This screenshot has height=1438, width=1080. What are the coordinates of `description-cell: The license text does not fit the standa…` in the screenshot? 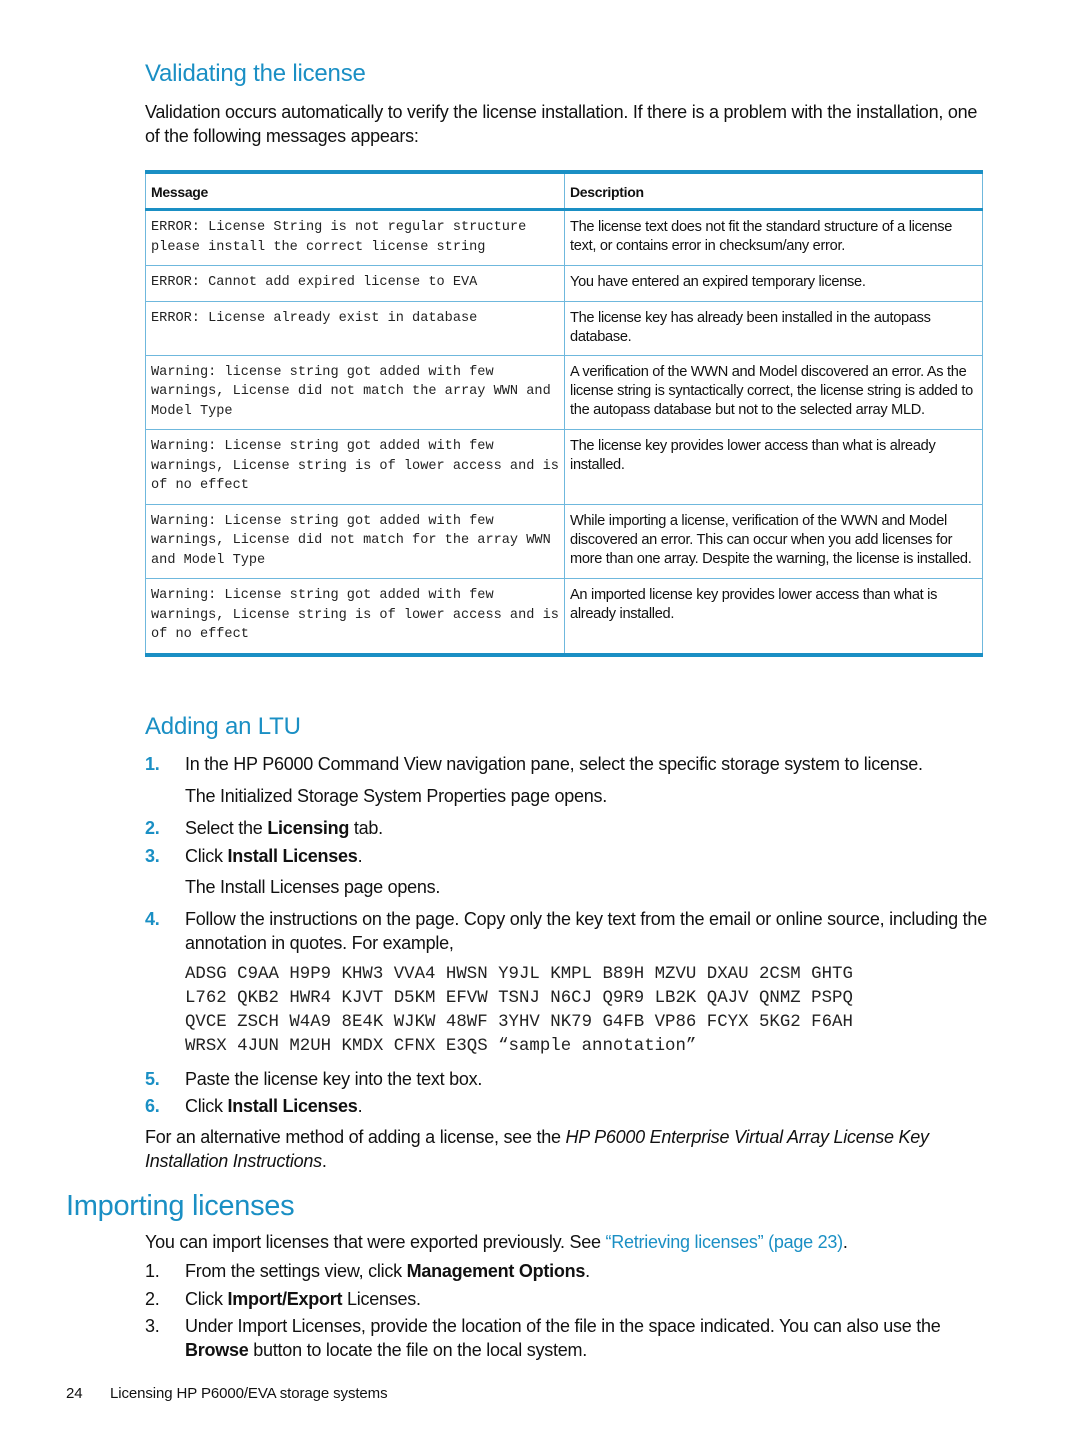 It's located at (773, 237).